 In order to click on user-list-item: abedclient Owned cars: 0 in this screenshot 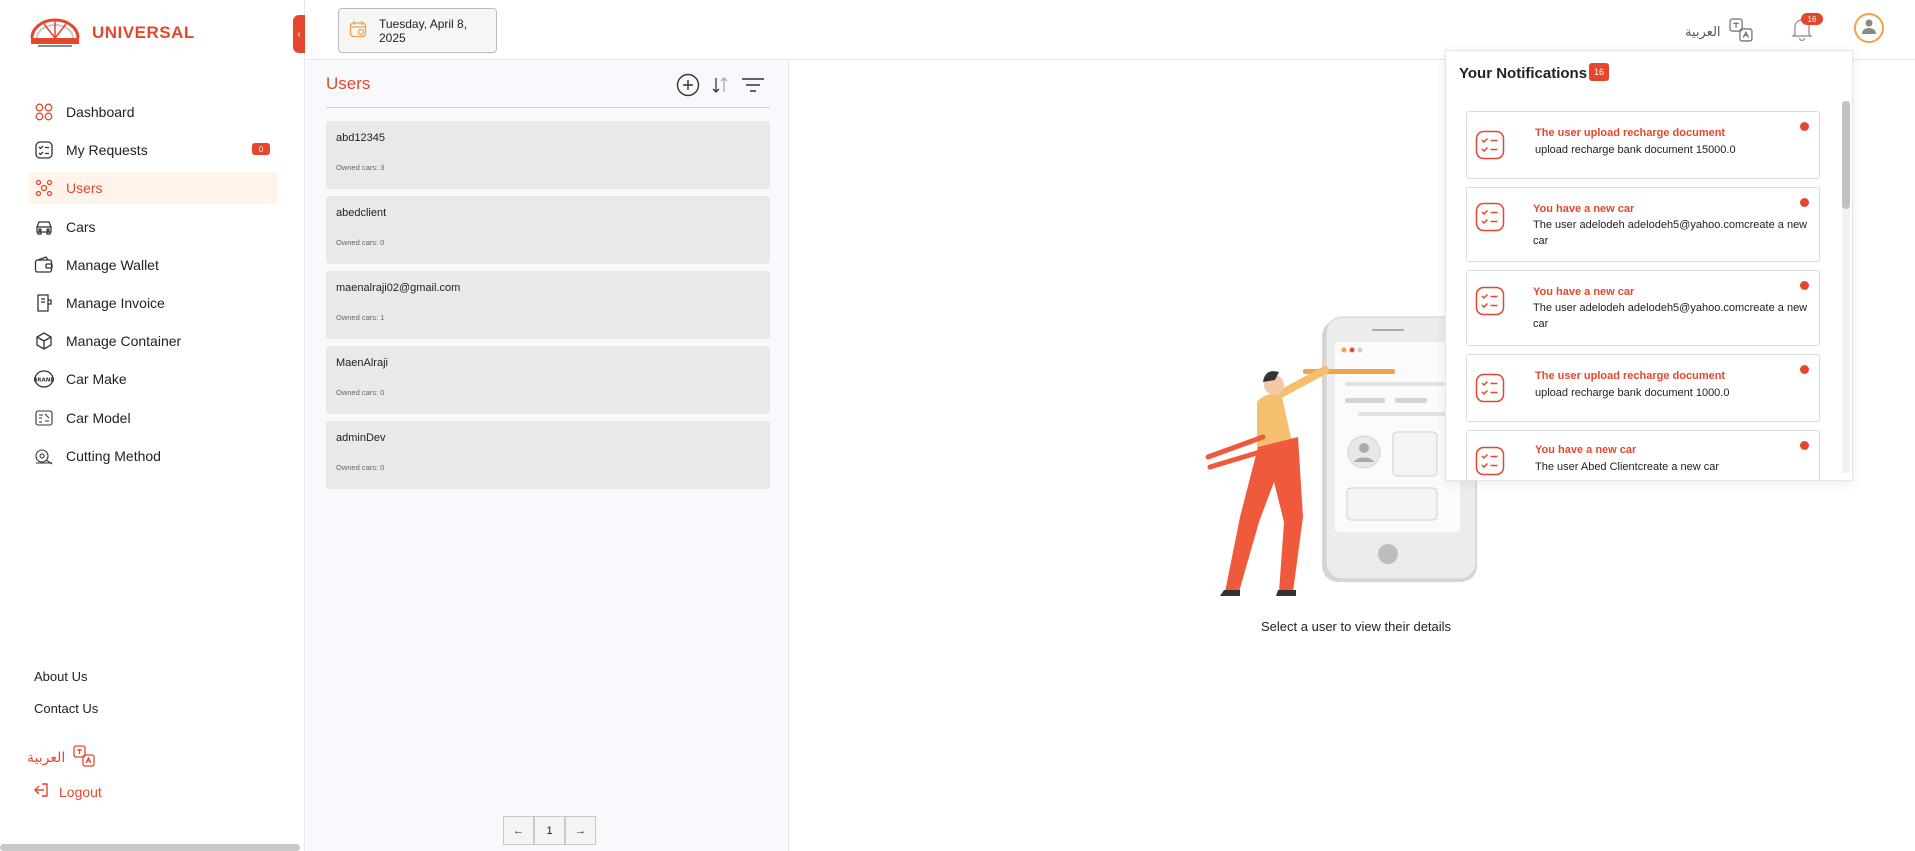, I will do `click(548, 230)`.